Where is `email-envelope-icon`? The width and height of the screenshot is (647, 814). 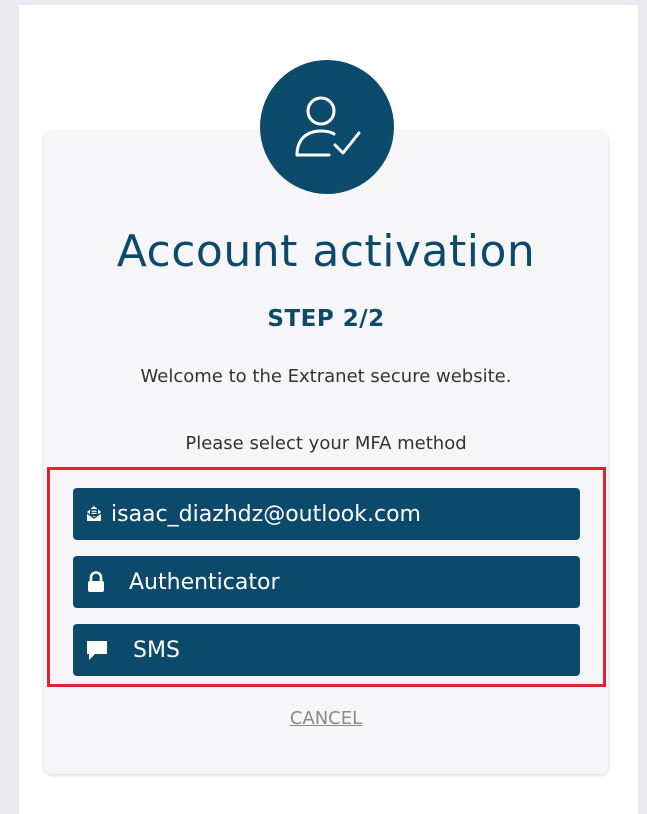
email-envelope-icon is located at coordinates (94, 514).